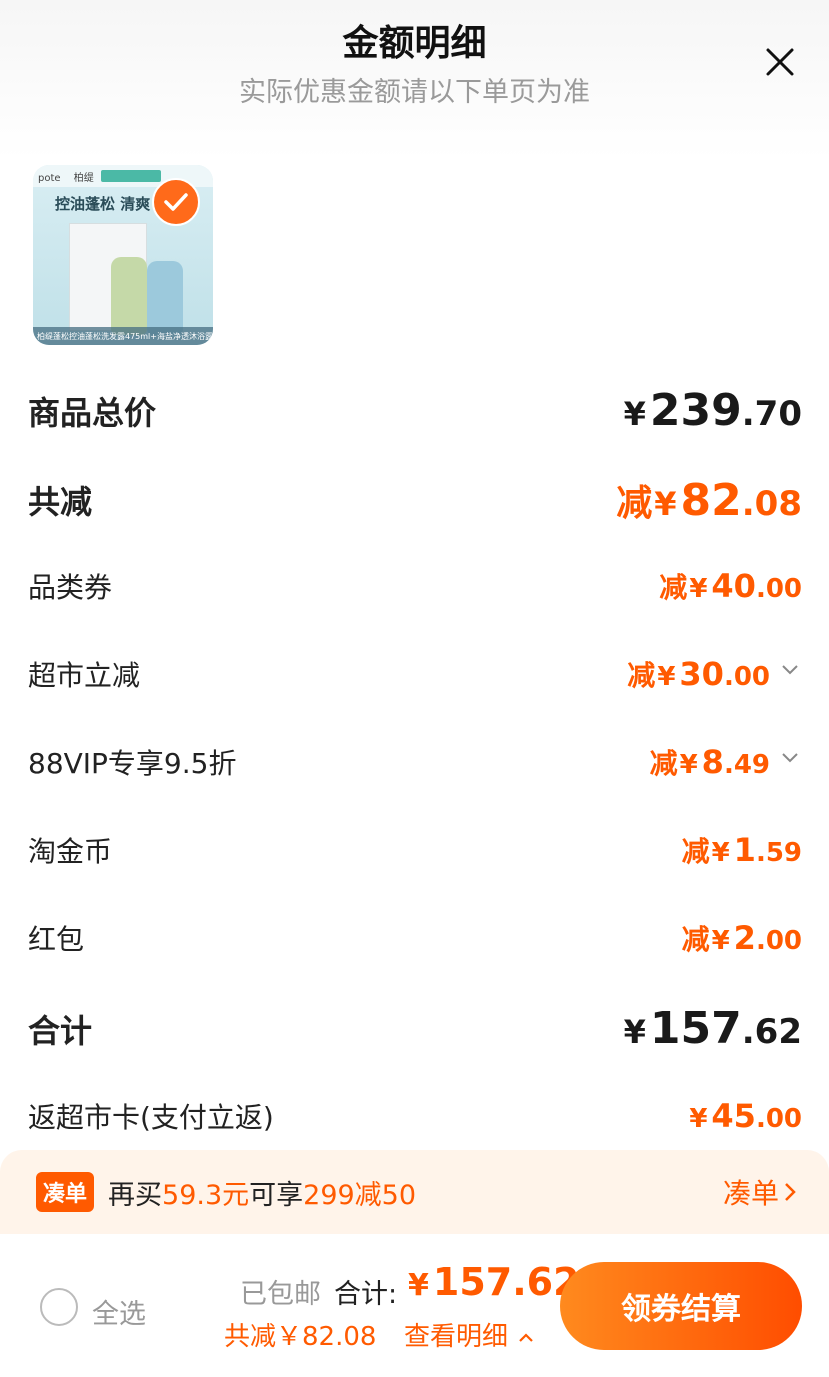  I want to click on add-on-text-1: 再买, so click(135, 1195).